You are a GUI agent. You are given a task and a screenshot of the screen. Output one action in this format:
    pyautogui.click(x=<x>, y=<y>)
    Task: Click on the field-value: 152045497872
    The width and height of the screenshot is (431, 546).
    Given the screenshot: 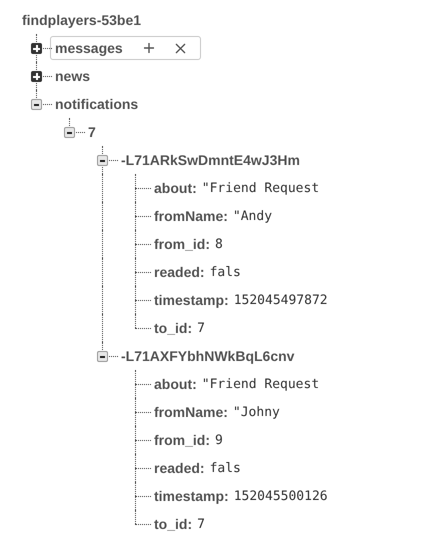 What is the action you would take?
    pyautogui.click(x=281, y=300)
    